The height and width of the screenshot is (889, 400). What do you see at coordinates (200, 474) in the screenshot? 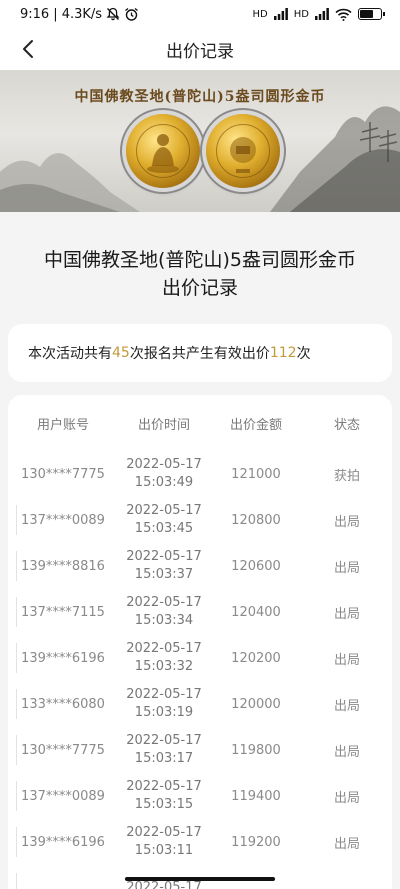
I see `table-row: 130****7775 2022-05-17 15:03:49 121000 获拍` at bounding box center [200, 474].